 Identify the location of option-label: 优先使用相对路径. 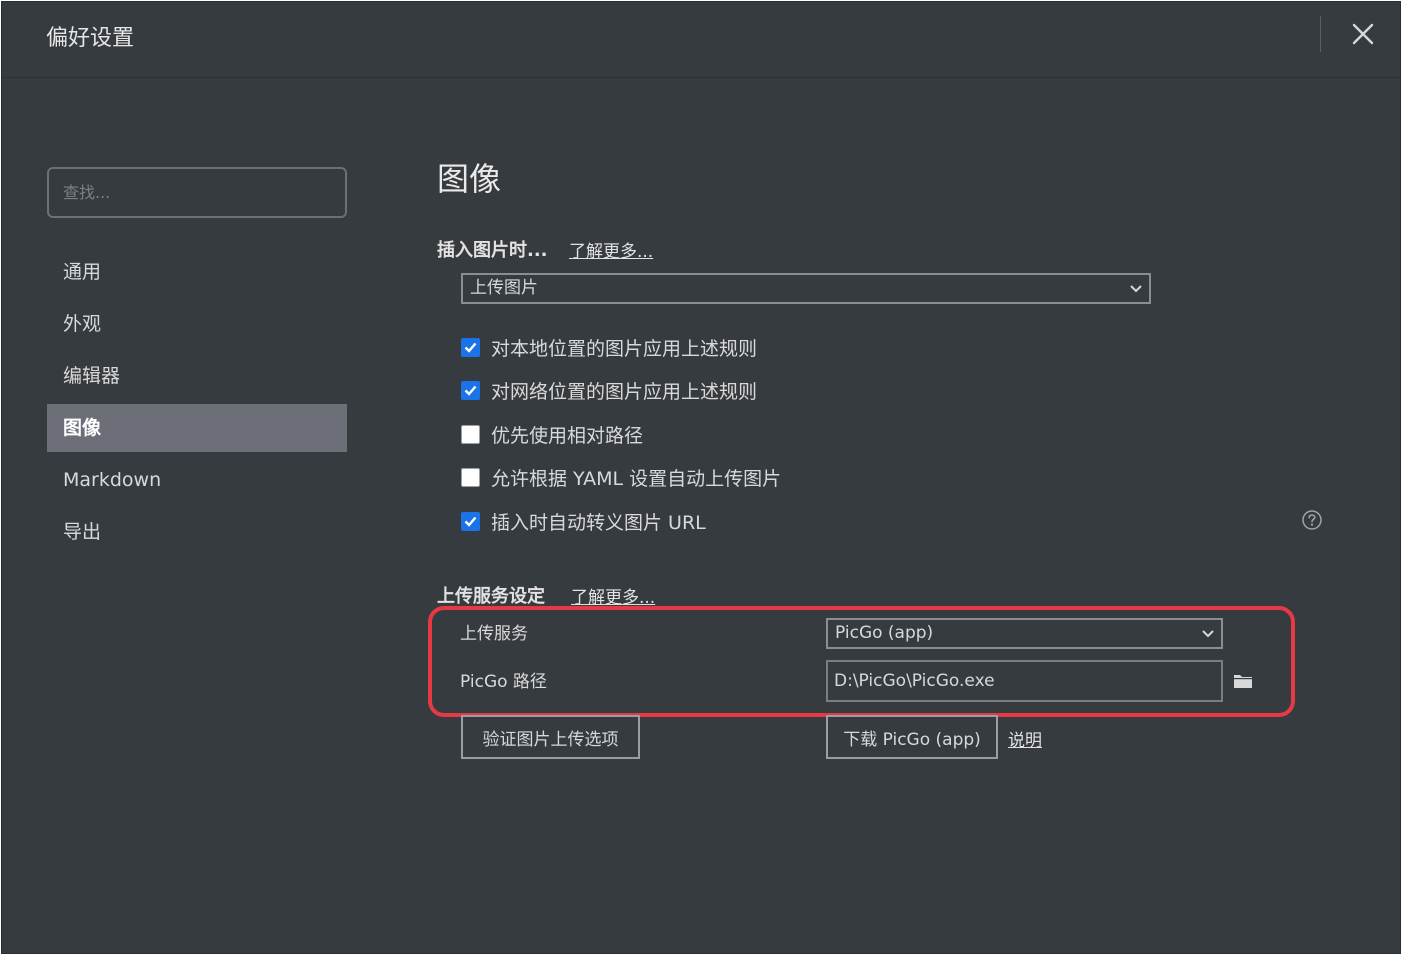
(567, 435).